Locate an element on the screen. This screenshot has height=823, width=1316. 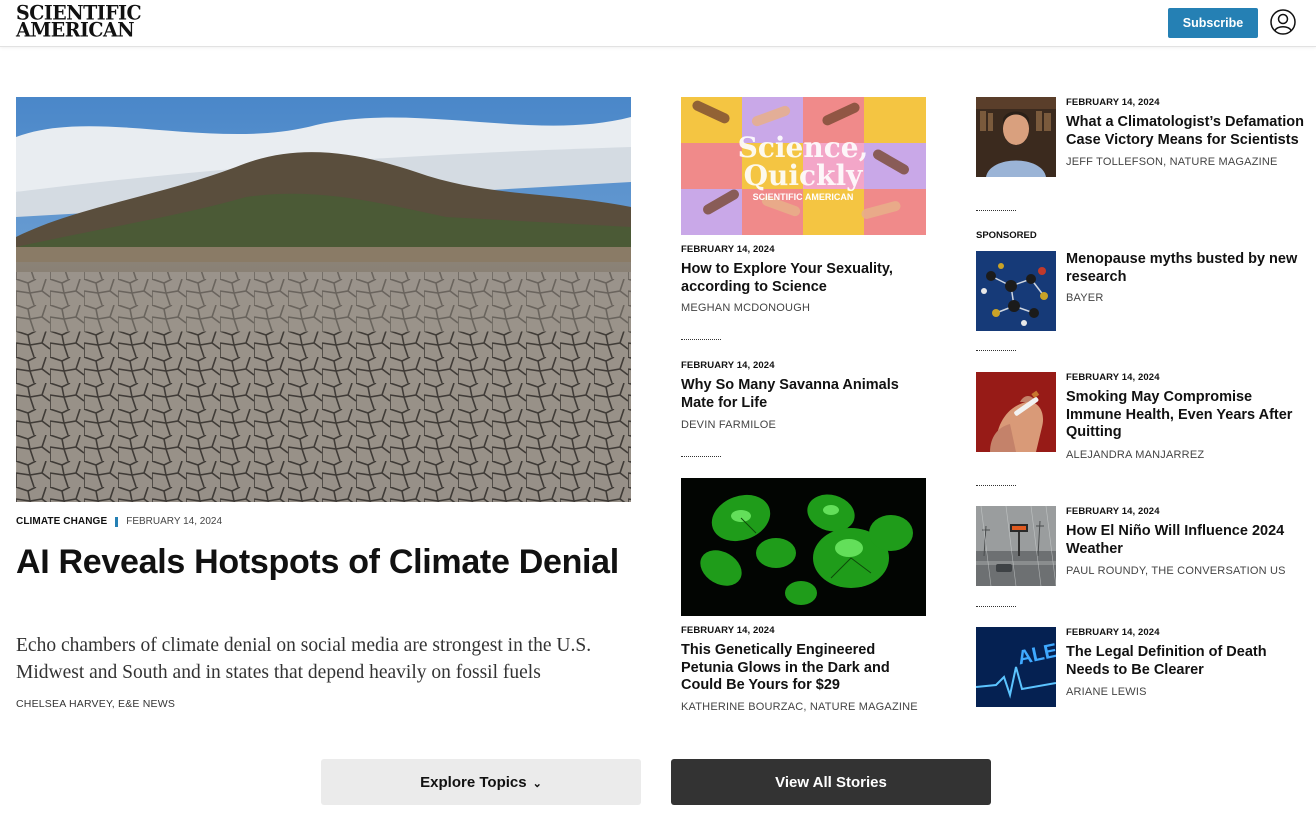
story-byline: ALEJANDRA MANJARREZ is located at coordinates (1135, 454).